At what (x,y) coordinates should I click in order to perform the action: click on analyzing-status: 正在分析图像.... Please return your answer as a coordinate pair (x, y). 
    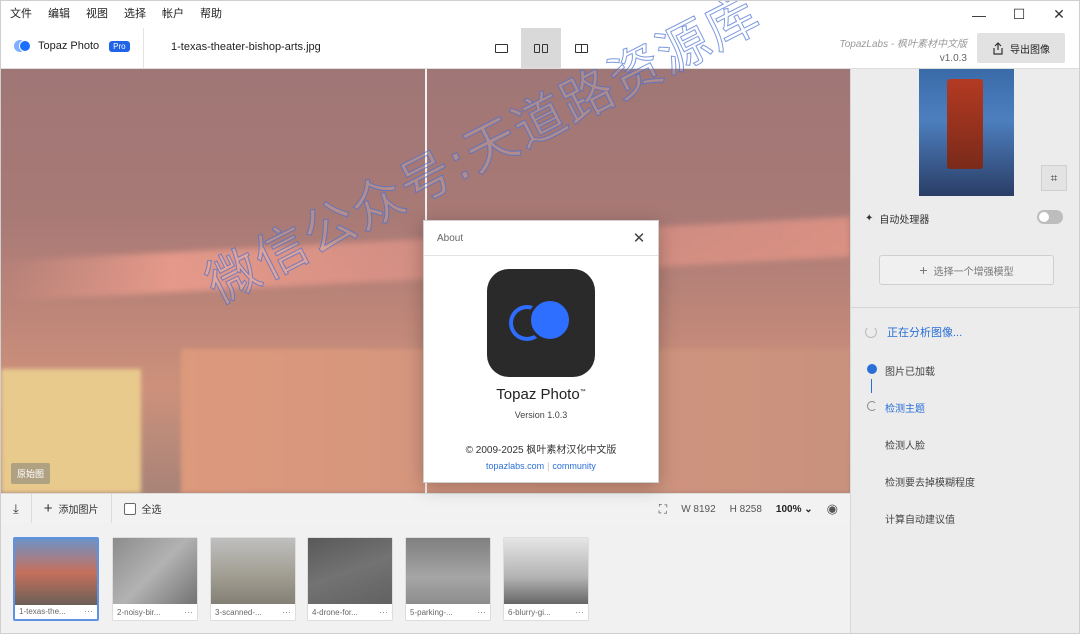
    Looking at the image, I should click on (913, 332).